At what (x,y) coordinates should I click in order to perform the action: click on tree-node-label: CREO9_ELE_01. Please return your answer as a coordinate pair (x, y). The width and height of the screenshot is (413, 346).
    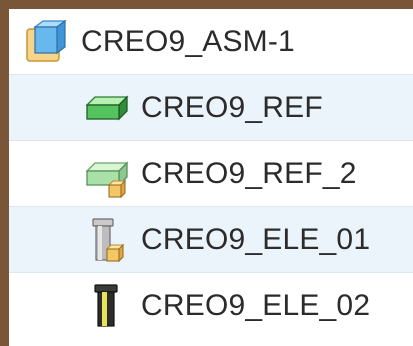
    Looking at the image, I should click on (256, 239).